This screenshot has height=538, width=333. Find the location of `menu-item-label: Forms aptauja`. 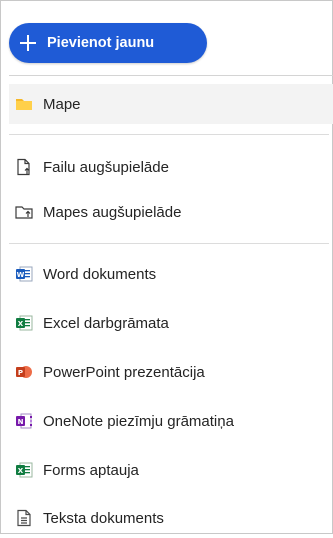

menu-item-label: Forms aptauja is located at coordinates (91, 470).